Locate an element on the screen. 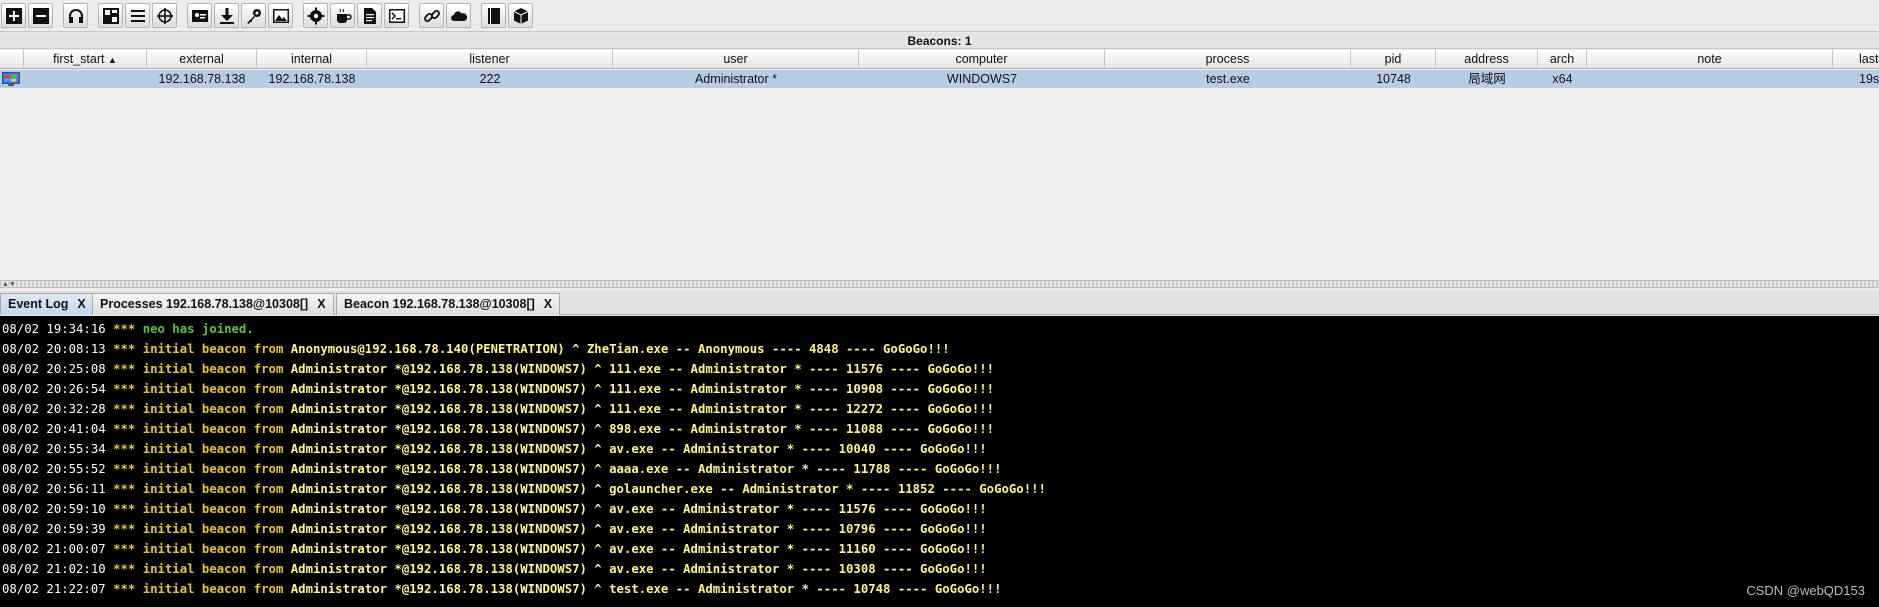 This screenshot has width=1879, height=607. java-button is located at coordinates (342, 15).